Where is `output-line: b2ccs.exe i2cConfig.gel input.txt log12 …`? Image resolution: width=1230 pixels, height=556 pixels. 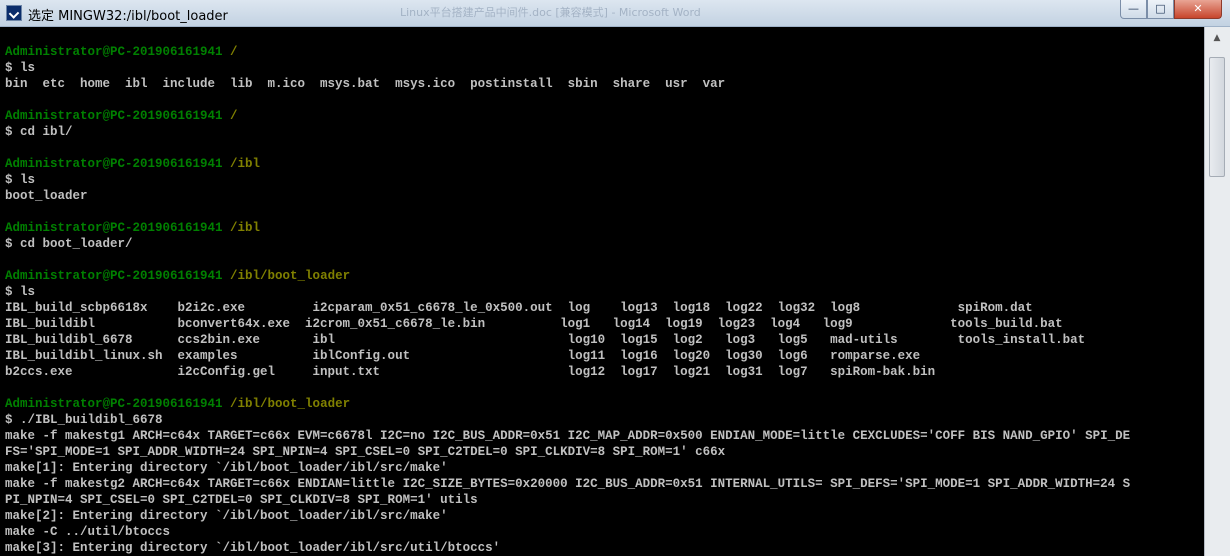
output-line: b2ccs.exe i2cConfig.gel input.txt log12 … is located at coordinates (470, 372).